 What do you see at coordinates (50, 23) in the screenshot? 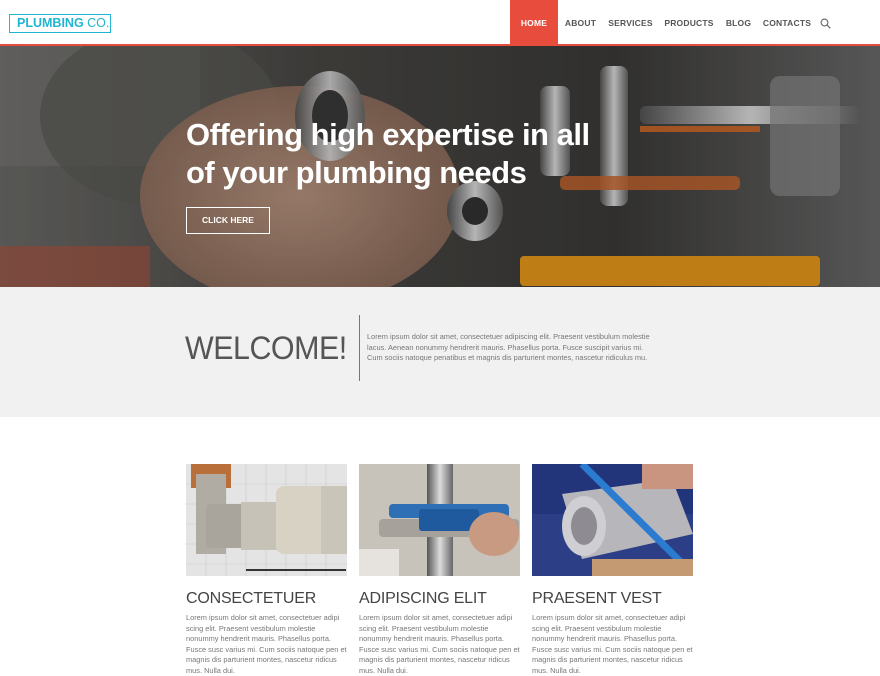
I see `logo-bold-text: PLUMBING` at bounding box center [50, 23].